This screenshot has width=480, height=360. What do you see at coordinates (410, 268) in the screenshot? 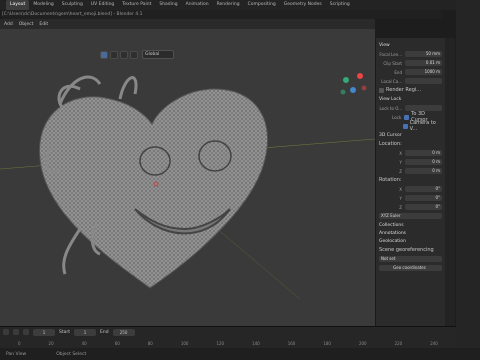
I see `geo-coordinates-button: Geo coordinates` at bounding box center [410, 268].